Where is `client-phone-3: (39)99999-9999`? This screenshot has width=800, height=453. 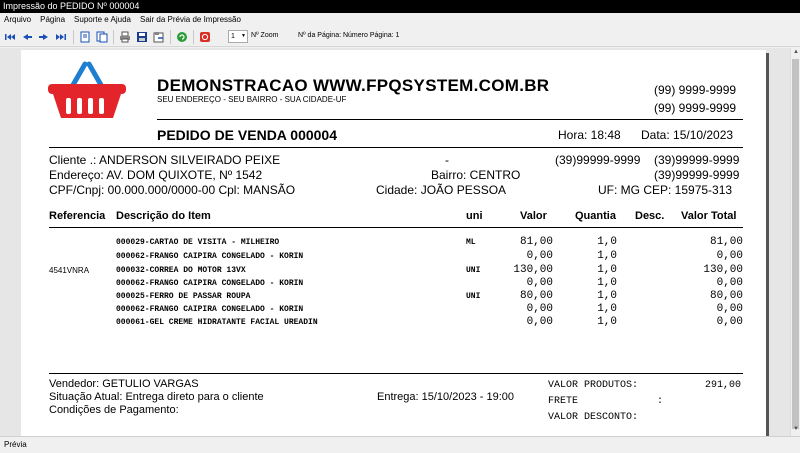
client-phone-3: (39)99999-9999 is located at coordinates (697, 175).